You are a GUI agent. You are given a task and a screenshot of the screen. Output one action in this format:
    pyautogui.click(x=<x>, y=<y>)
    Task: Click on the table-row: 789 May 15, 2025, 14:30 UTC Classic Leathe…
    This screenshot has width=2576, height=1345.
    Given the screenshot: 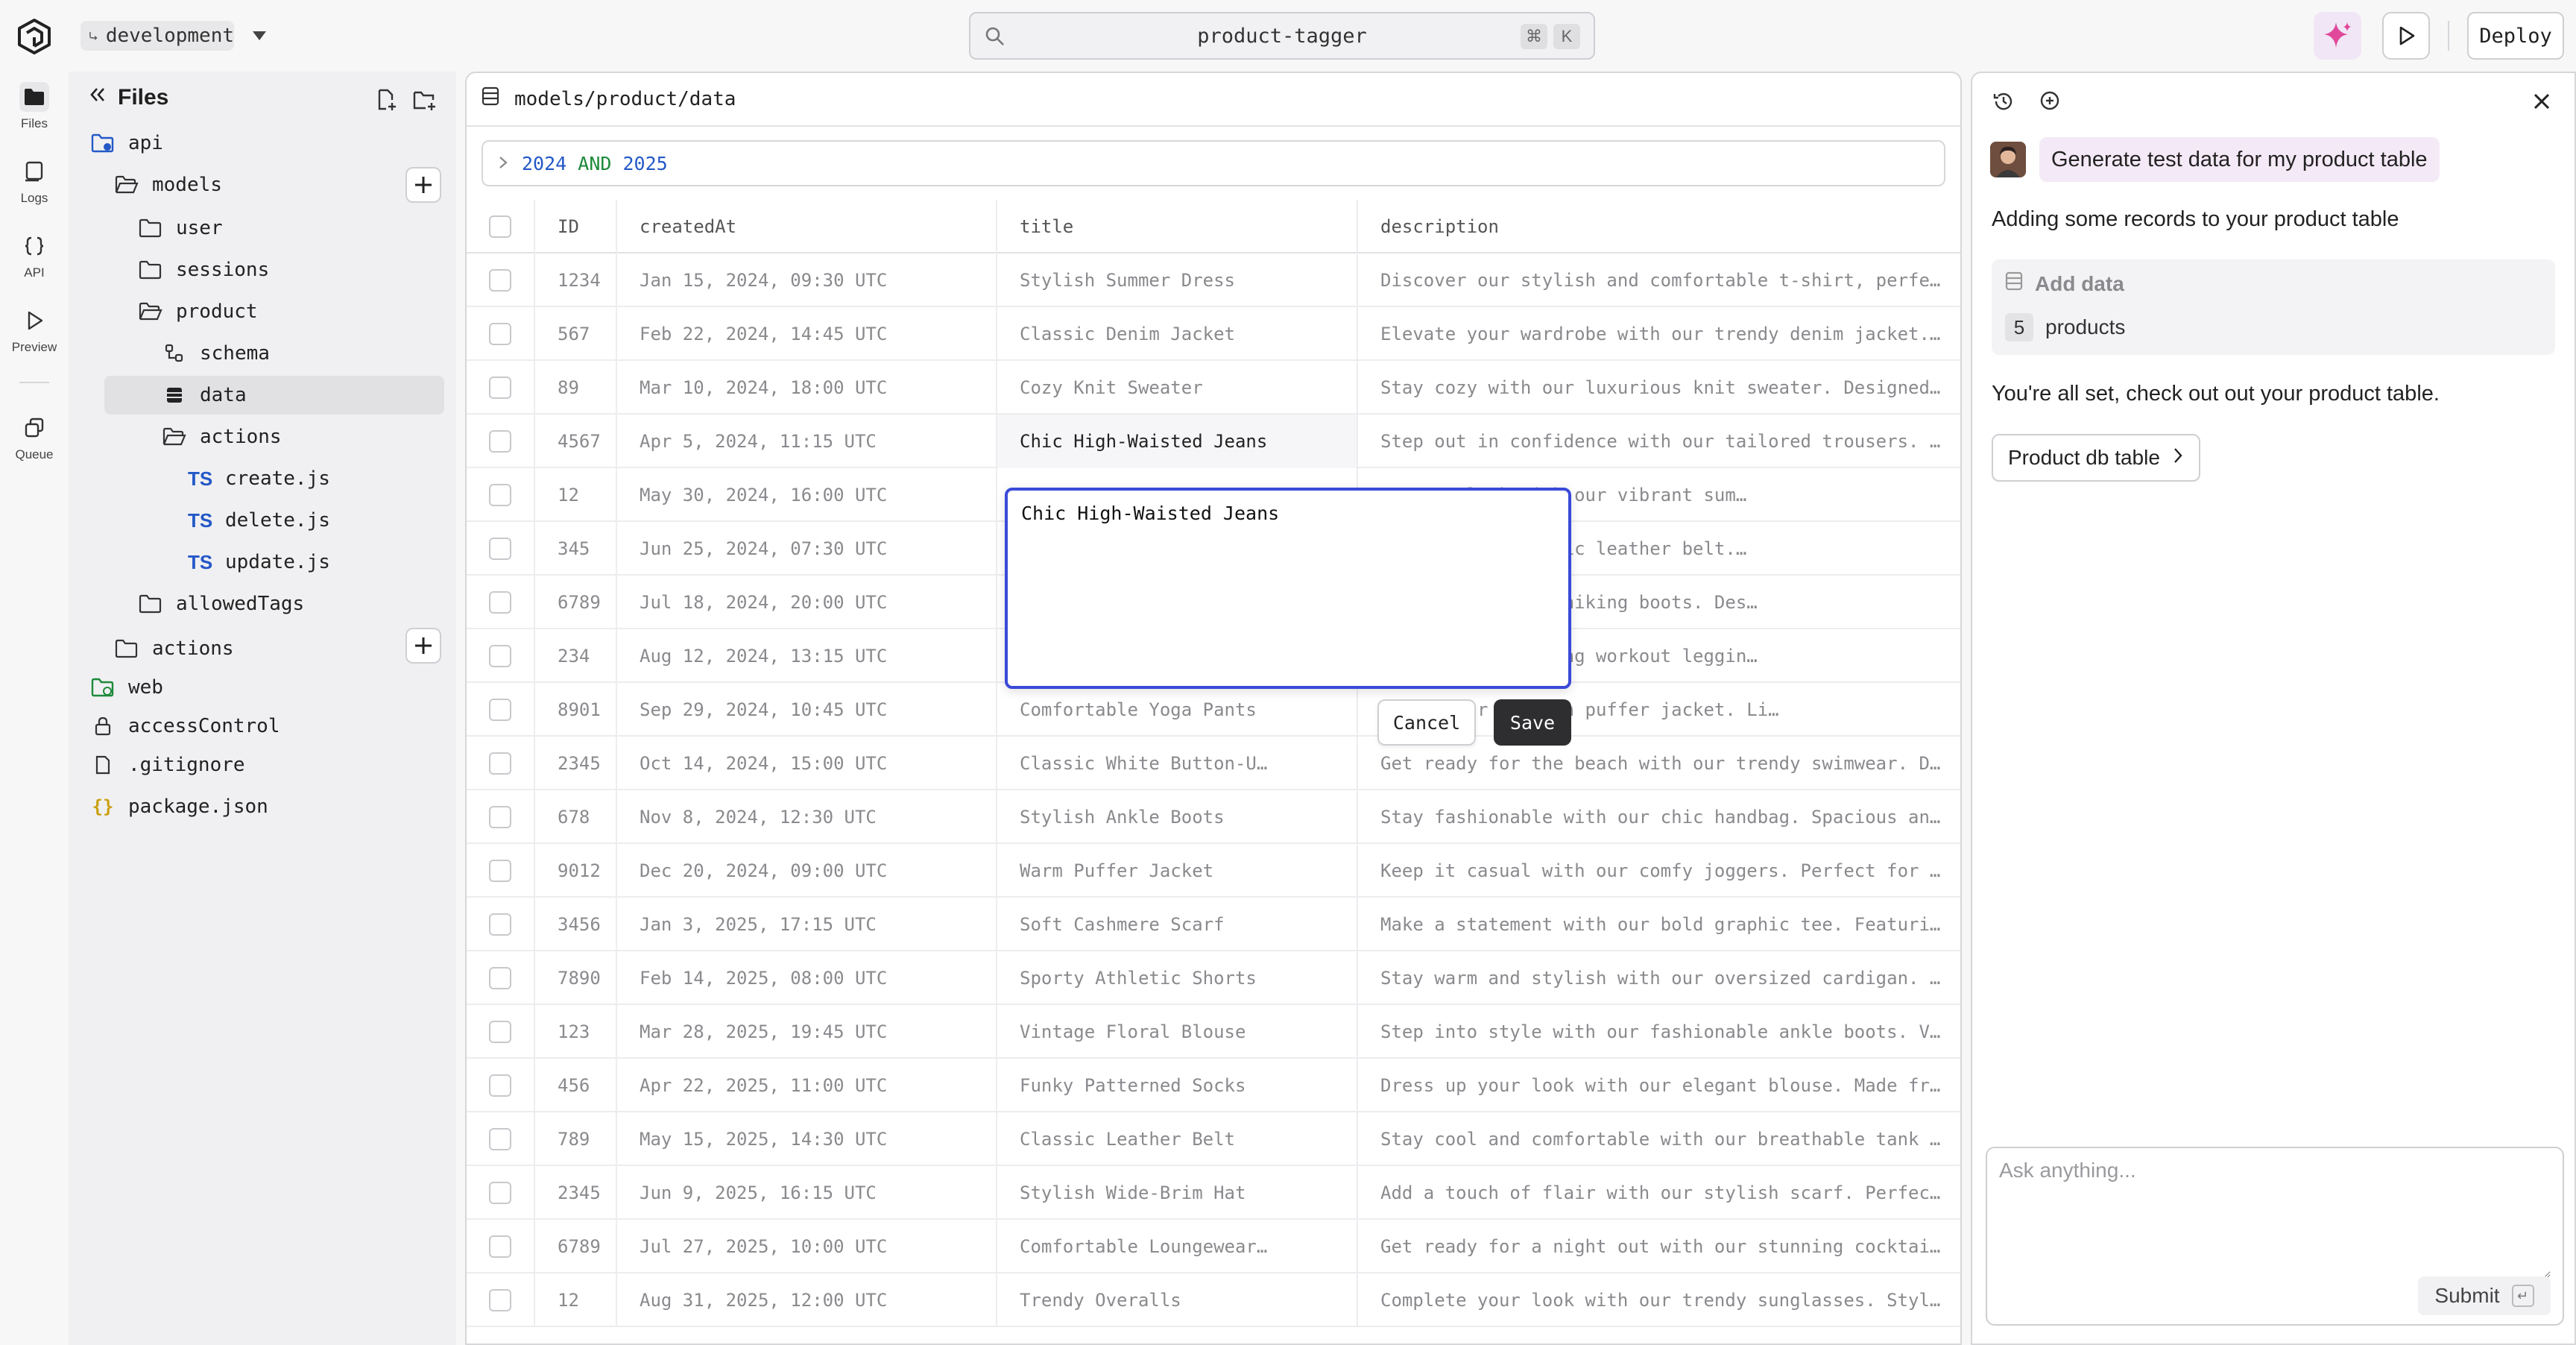 What is the action you would take?
    pyautogui.click(x=1213, y=1139)
    